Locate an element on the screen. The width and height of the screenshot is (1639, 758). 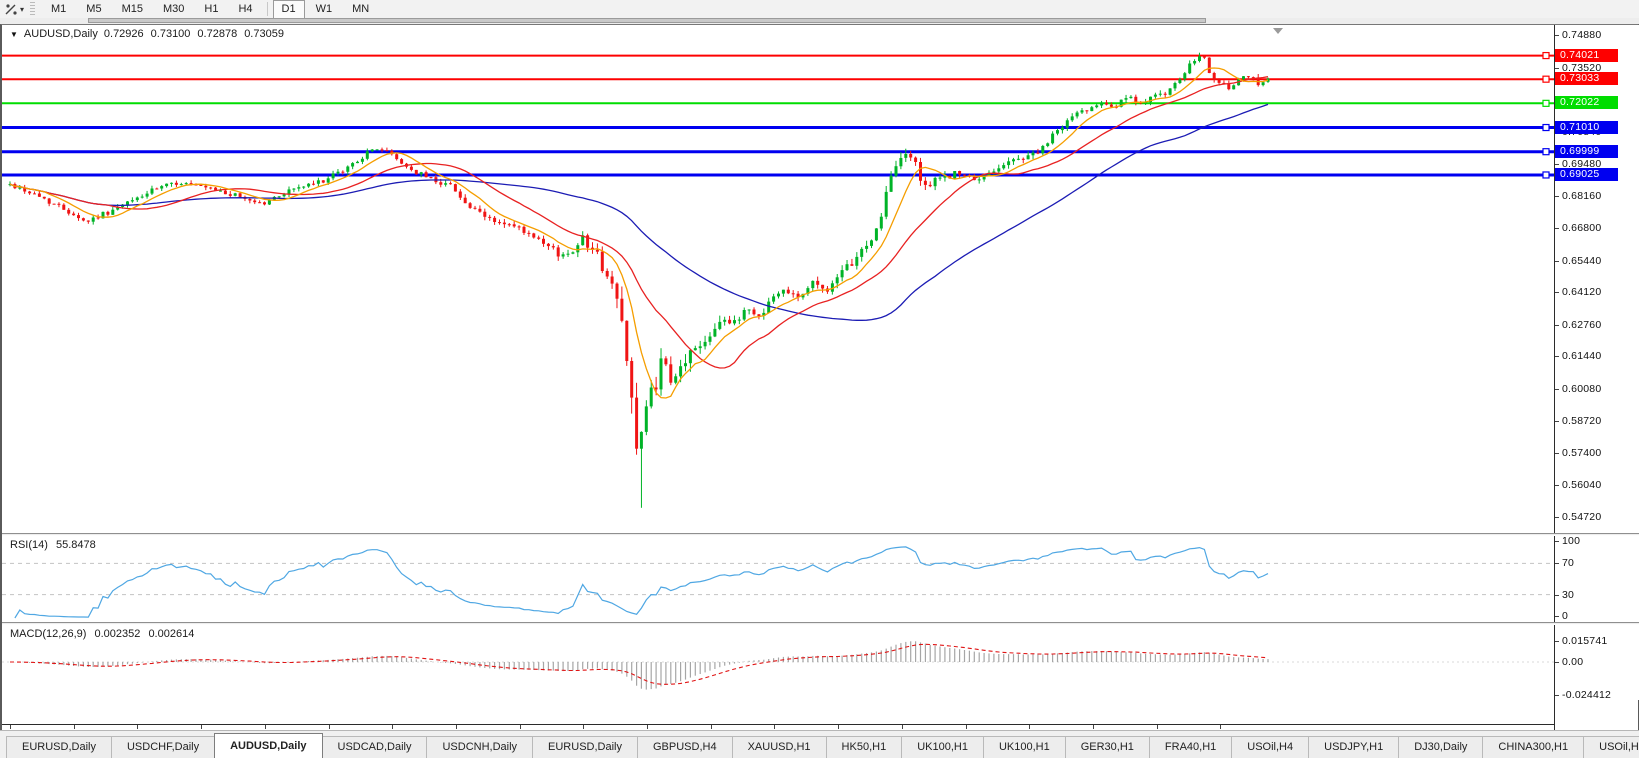
chart-shift-marker is located at coordinates (1278, 31).